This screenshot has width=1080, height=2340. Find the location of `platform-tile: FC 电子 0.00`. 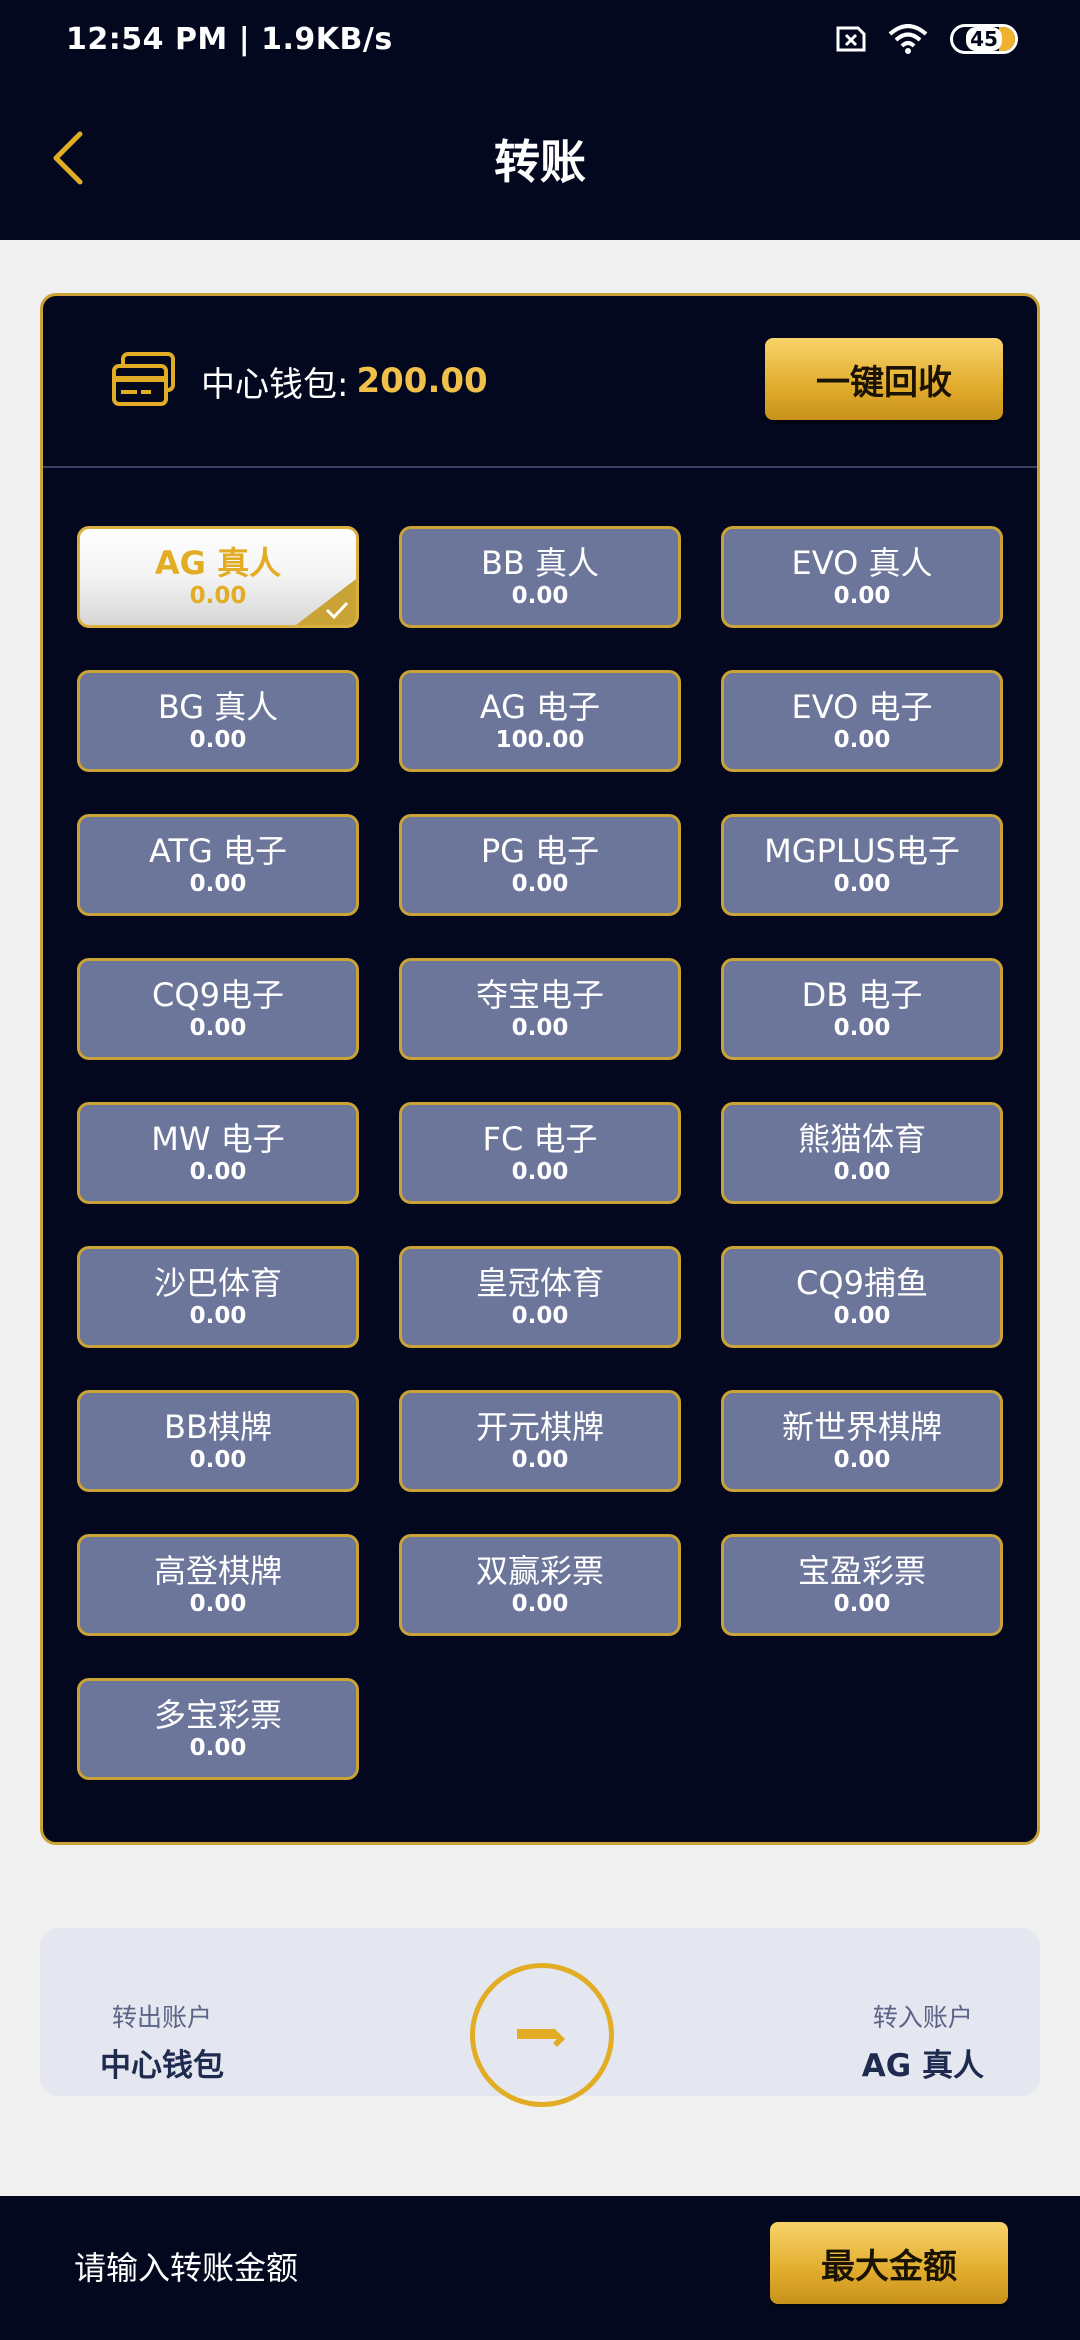

platform-tile: FC 电子 0.00 is located at coordinates (540, 1153).